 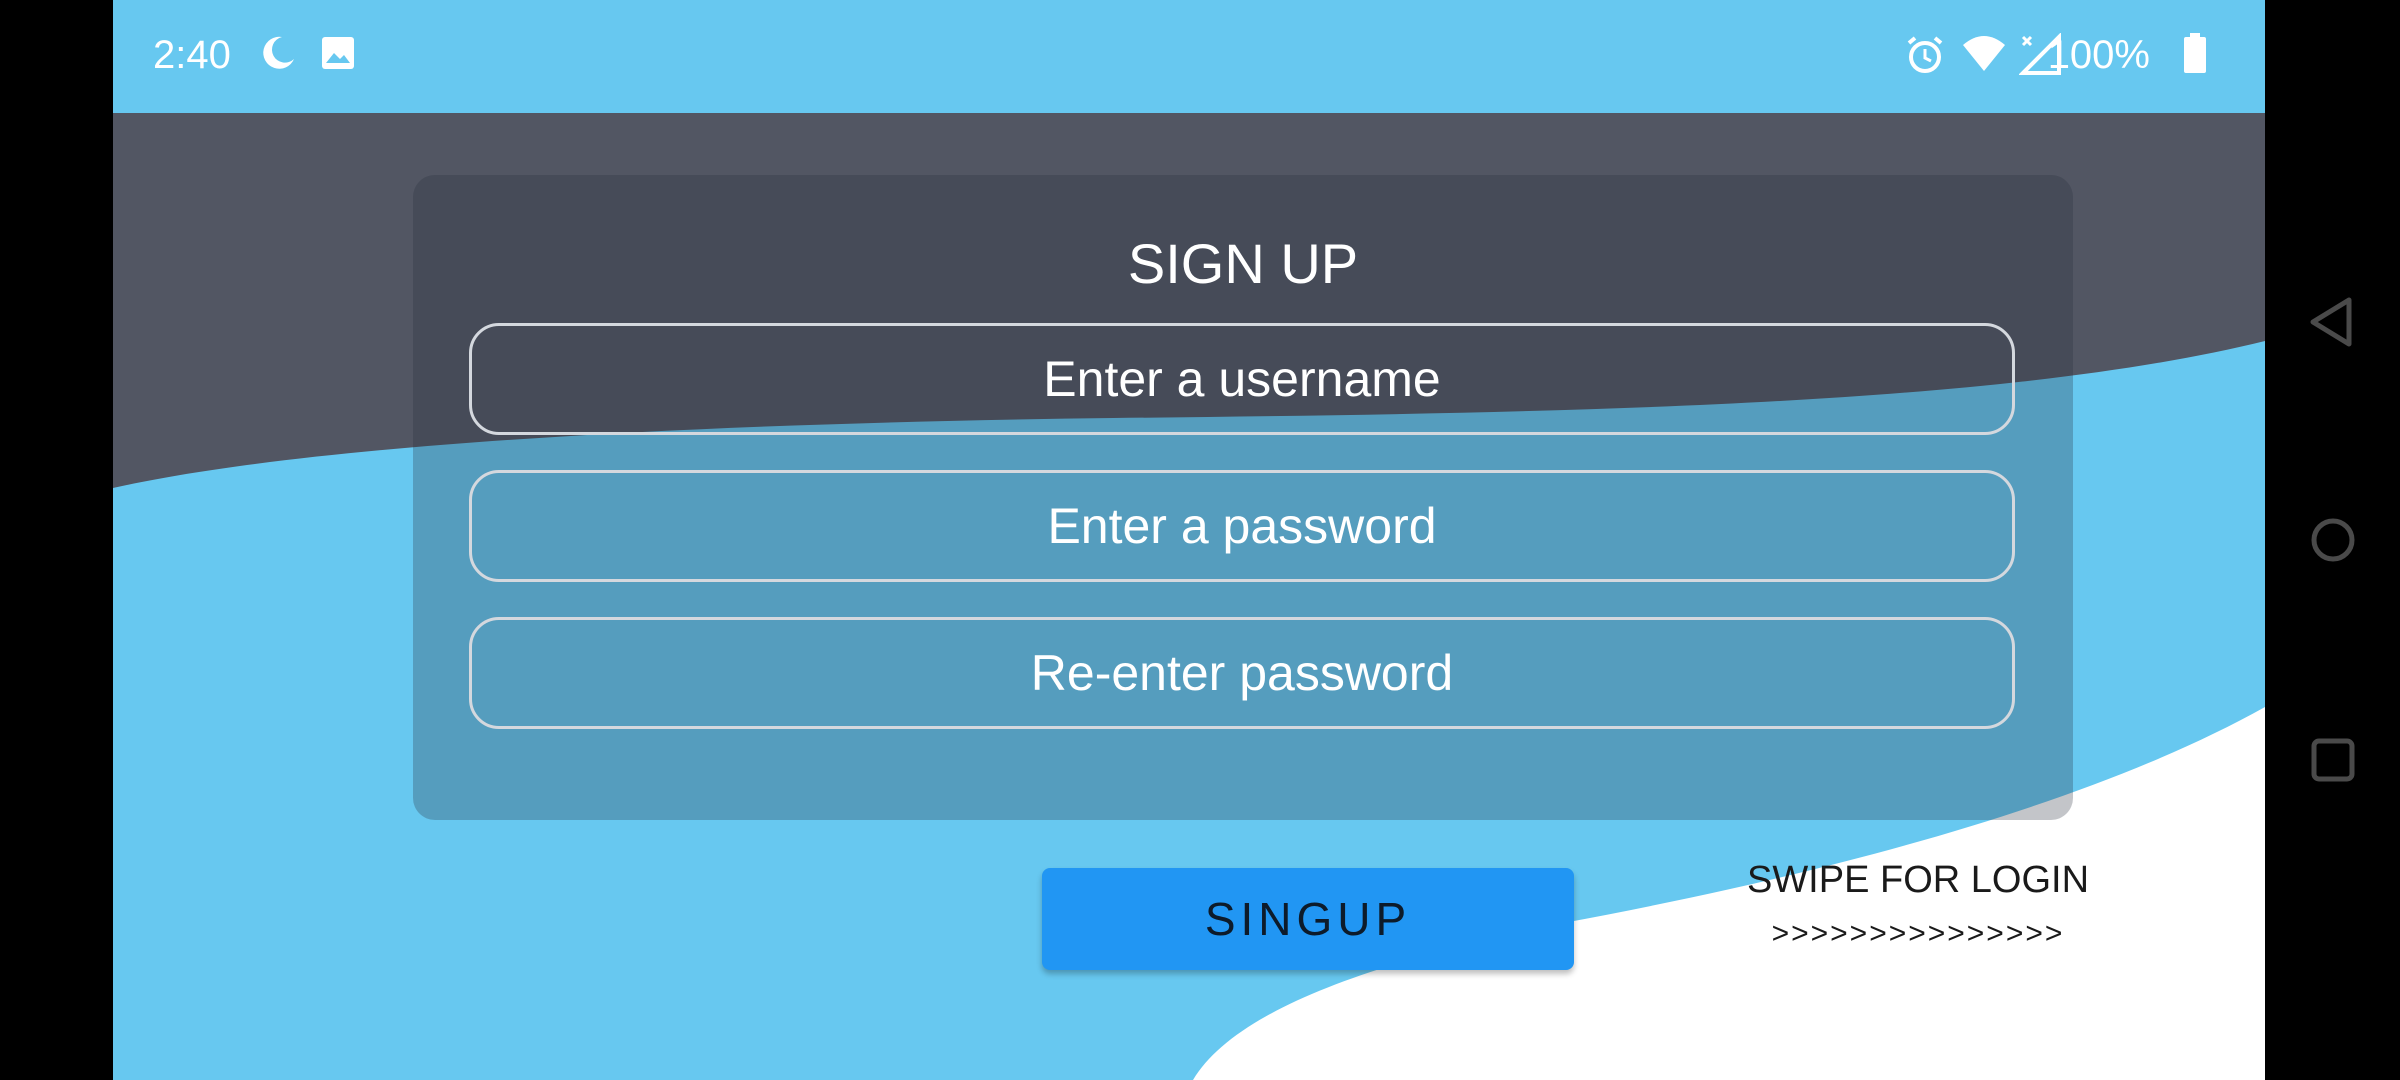 What do you see at coordinates (2195, 53) in the screenshot?
I see `battery-icon` at bounding box center [2195, 53].